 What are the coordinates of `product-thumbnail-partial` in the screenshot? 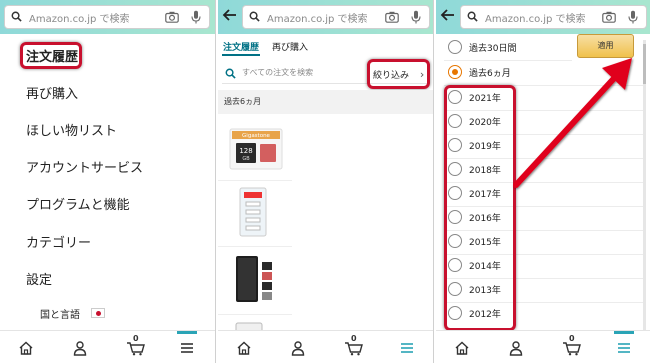 It's located at (256, 326).